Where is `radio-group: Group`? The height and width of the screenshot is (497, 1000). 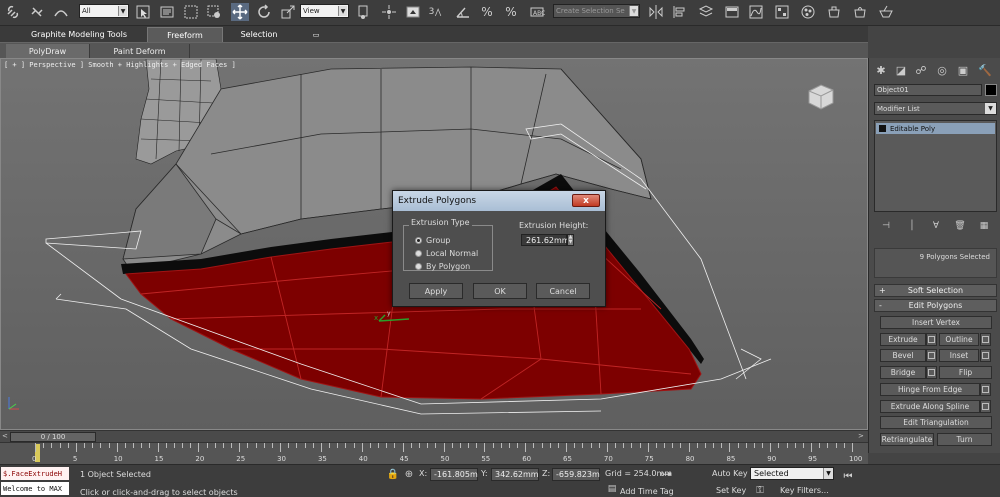
radio-group: Group is located at coordinates (432, 240).